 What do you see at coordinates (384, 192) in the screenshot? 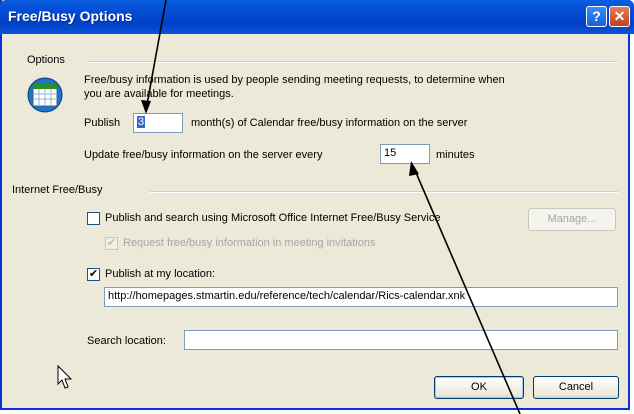
I see `internet-divider` at bounding box center [384, 192].